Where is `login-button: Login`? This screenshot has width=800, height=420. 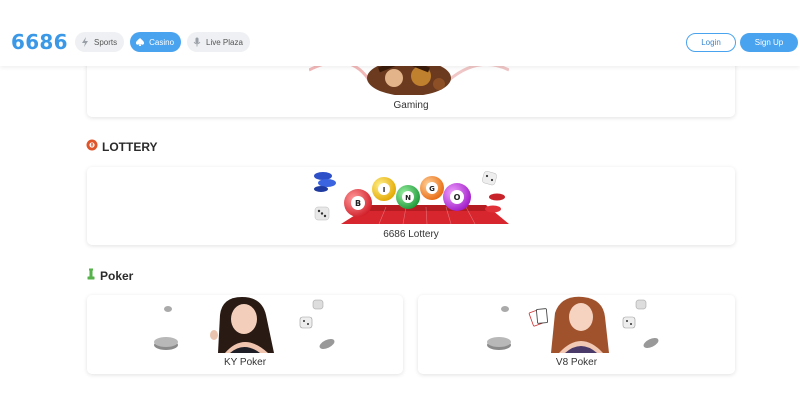
login-button: Login is located at coordinates (711, 42).